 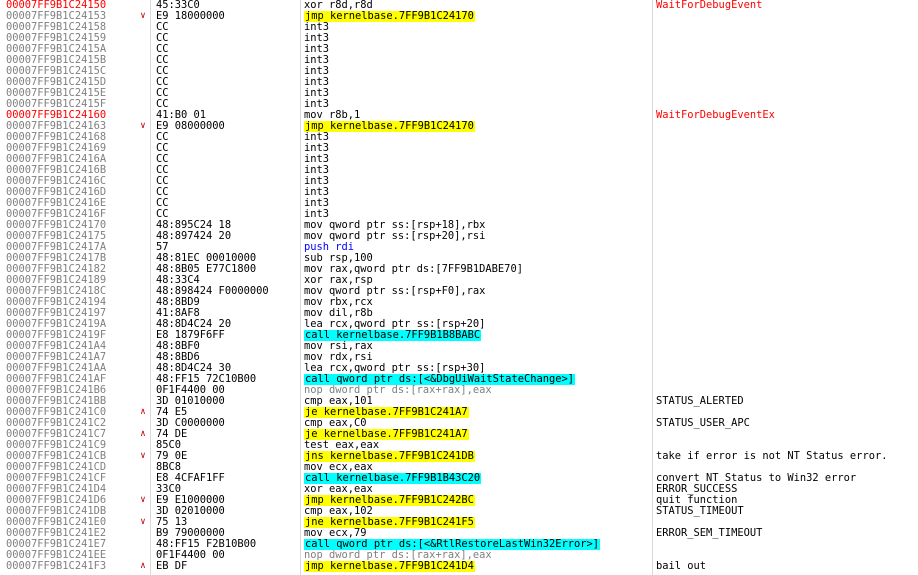 What do you see at coordinates (459, 445) in the screenshot?
I see `disasm-row: 00007FF9B1C241C9 85C0 test eax,eax` at bounding box center [459, 445].